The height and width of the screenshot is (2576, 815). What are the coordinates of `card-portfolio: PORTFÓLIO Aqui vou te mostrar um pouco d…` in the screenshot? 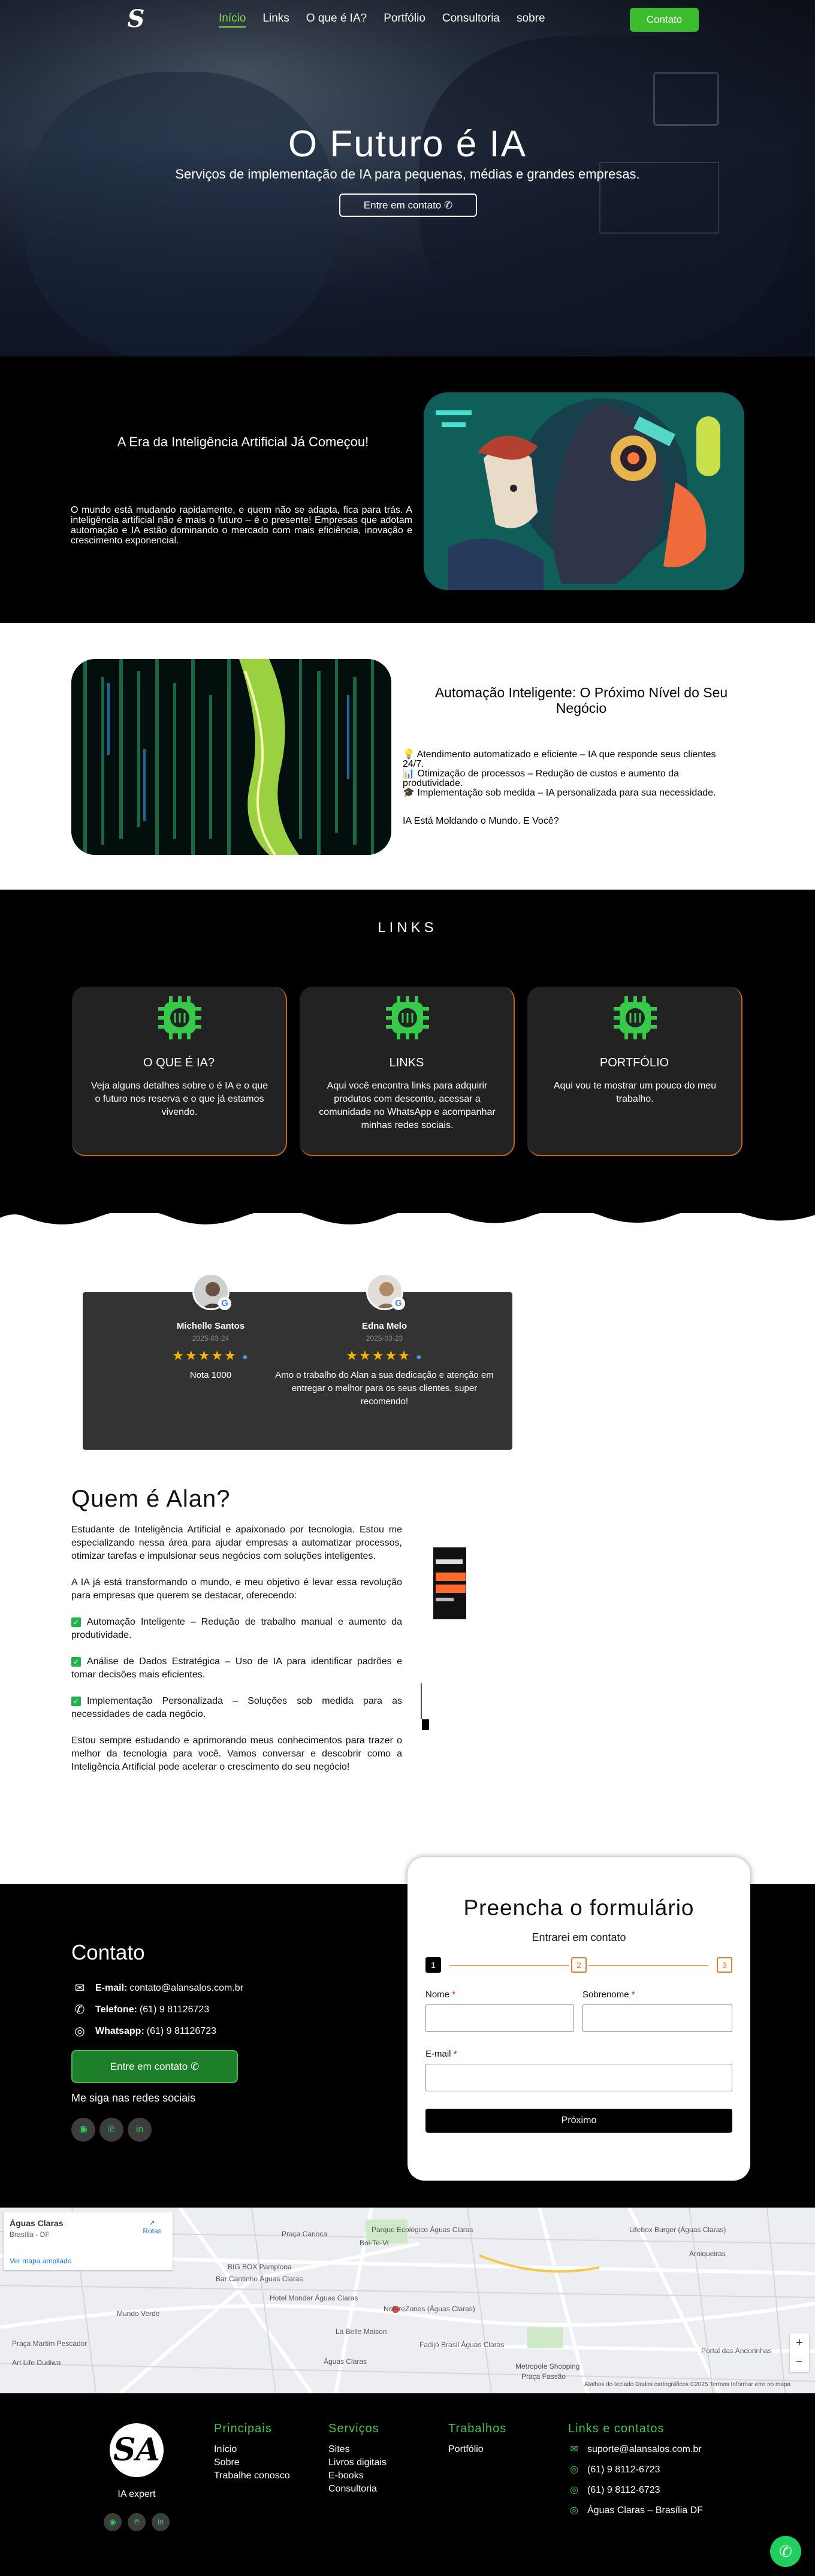 It's located at (634, 1071).